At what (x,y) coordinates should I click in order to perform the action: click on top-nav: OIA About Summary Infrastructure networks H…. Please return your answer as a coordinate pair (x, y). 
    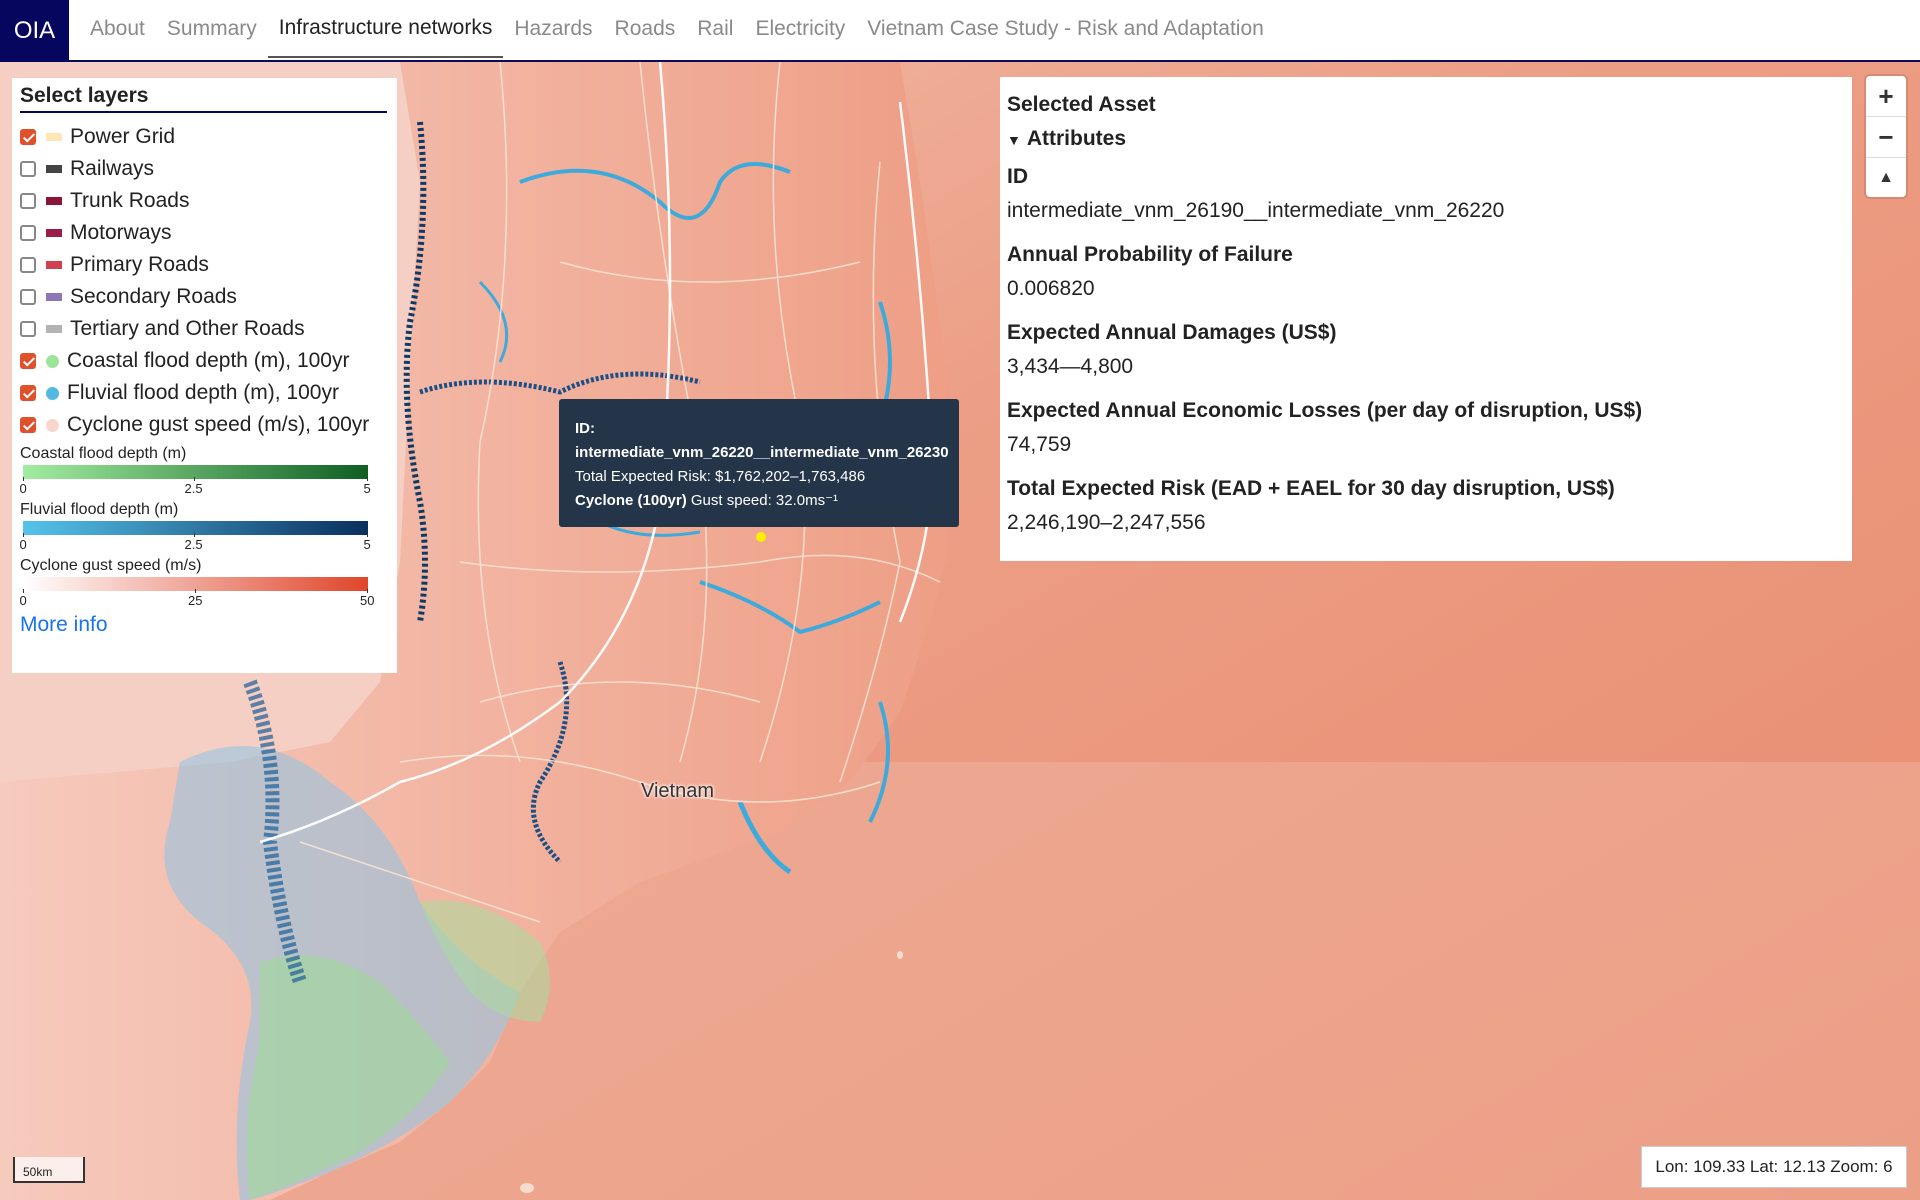
    Looking at the image, I should click on (960, 31).